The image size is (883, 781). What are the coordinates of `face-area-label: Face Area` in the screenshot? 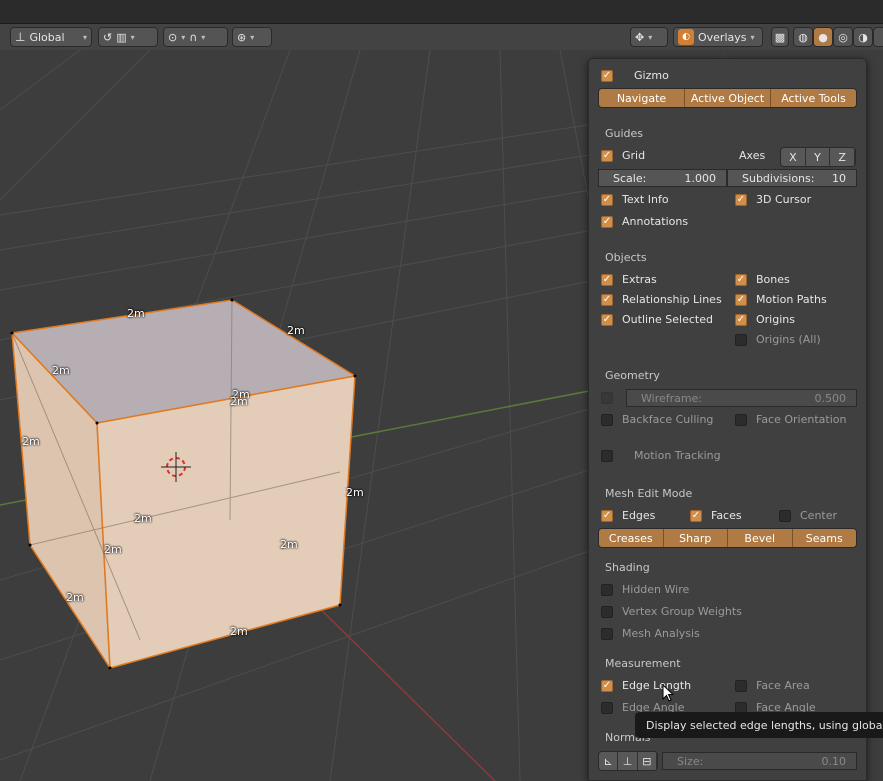 It's located at (783, 685).